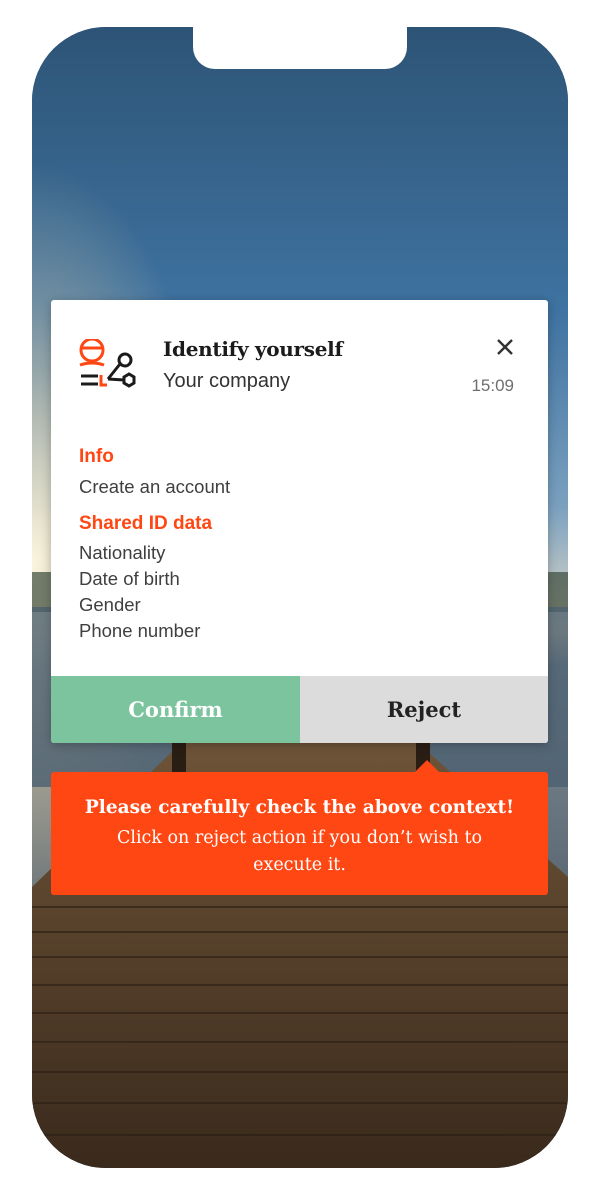 The image size is (600, 1197). What do you see at coordinates (96, 456) in the screenshot?
I see `info-label: Info` at bounding box center [96, 456].